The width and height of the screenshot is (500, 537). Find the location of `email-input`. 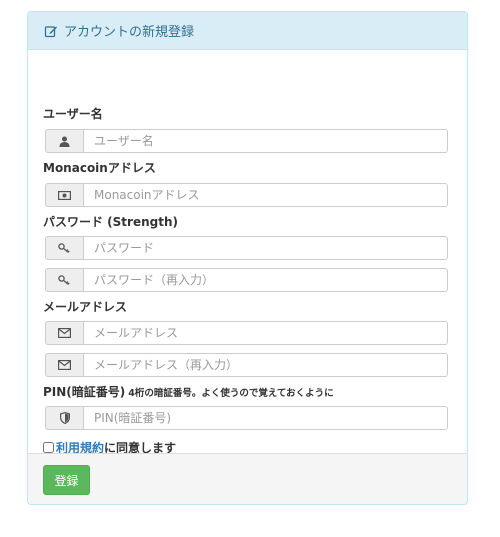

email-input is located at coordinates (266, 333).